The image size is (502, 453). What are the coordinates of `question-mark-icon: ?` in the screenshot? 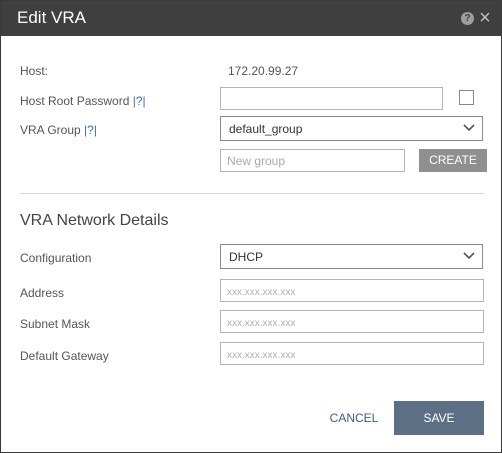 It's located at (467, 18).